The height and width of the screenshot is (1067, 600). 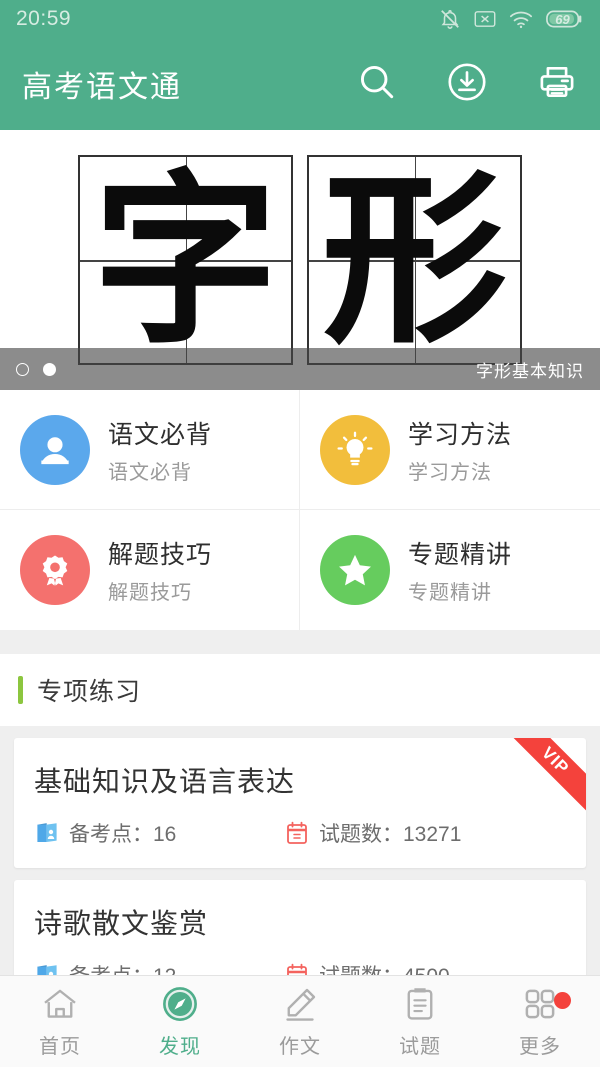 I want to click on card-meta-row: 备考点：16 试题数：13271, so click(x=300, y=833).